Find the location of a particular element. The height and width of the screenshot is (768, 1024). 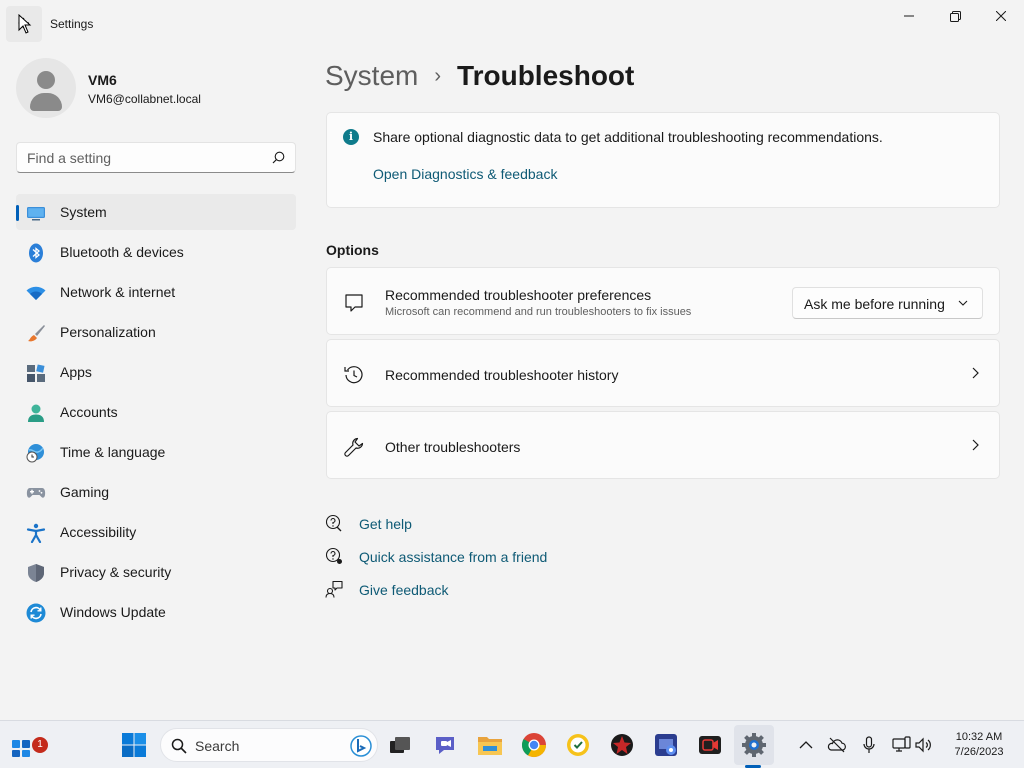

history-icon is located at coordinates (353, 375).